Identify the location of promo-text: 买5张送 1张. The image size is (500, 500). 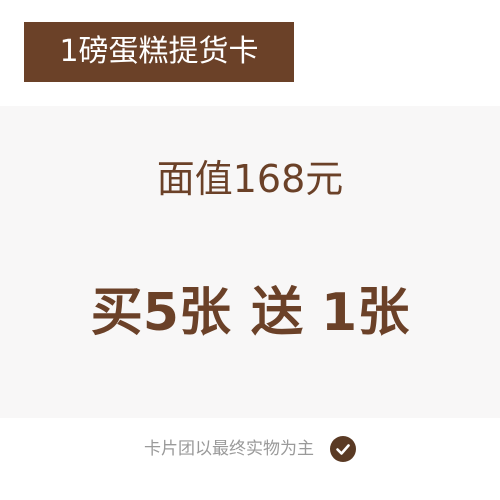
(250, 313).